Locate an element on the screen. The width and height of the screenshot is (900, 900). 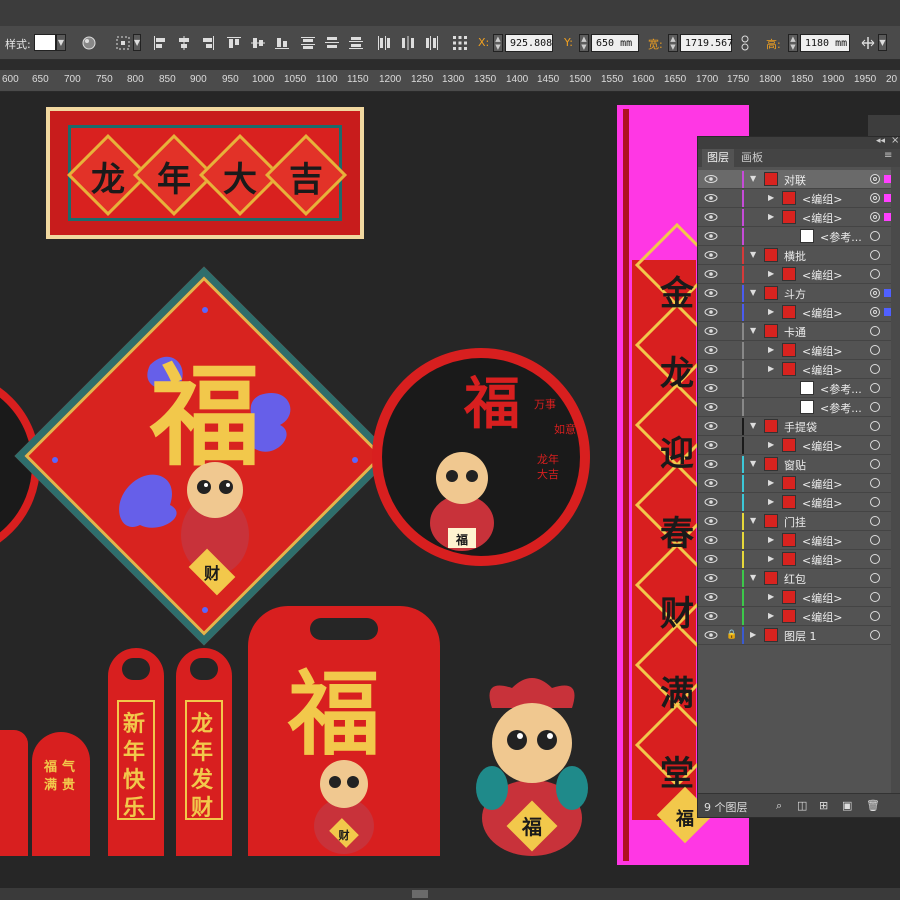
width-field: 1719.567 is located at coordinates (706, 43).